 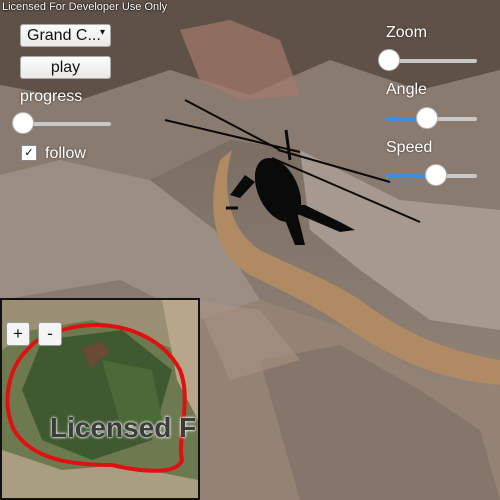 What do you see at coordinates (85, 7) in the screenshot?
I see `license-watermark: Licensed For Developer Use Only` at bounding box center [85, 7].